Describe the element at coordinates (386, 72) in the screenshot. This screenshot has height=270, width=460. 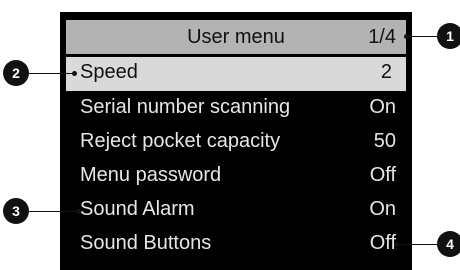
I see `menu-item-value: 2` at that location.